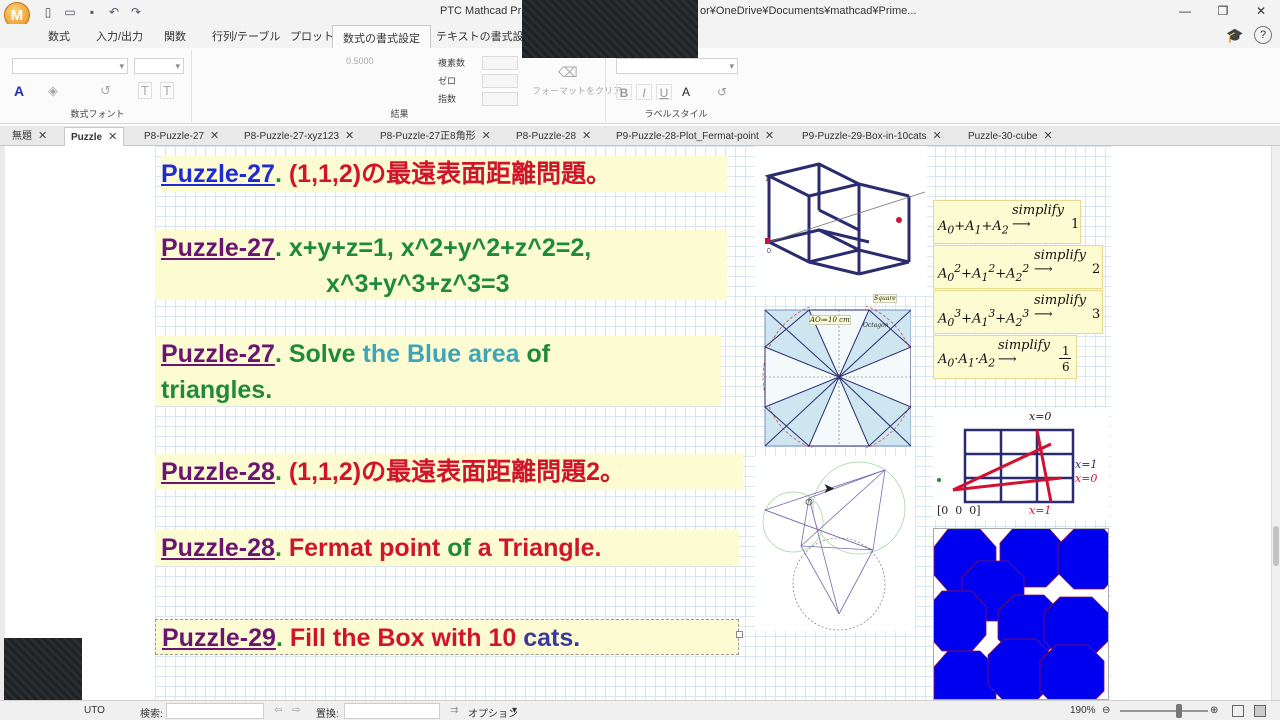 This screenshot has width=1280, height=720. What do you see at coordinates (449, 472) in the screenshot?
I see `text-region-puzzle-28-a: Puzzle-28. (1,1,2)の最遠表面距離問題2。` at bounding box center [449, 472].